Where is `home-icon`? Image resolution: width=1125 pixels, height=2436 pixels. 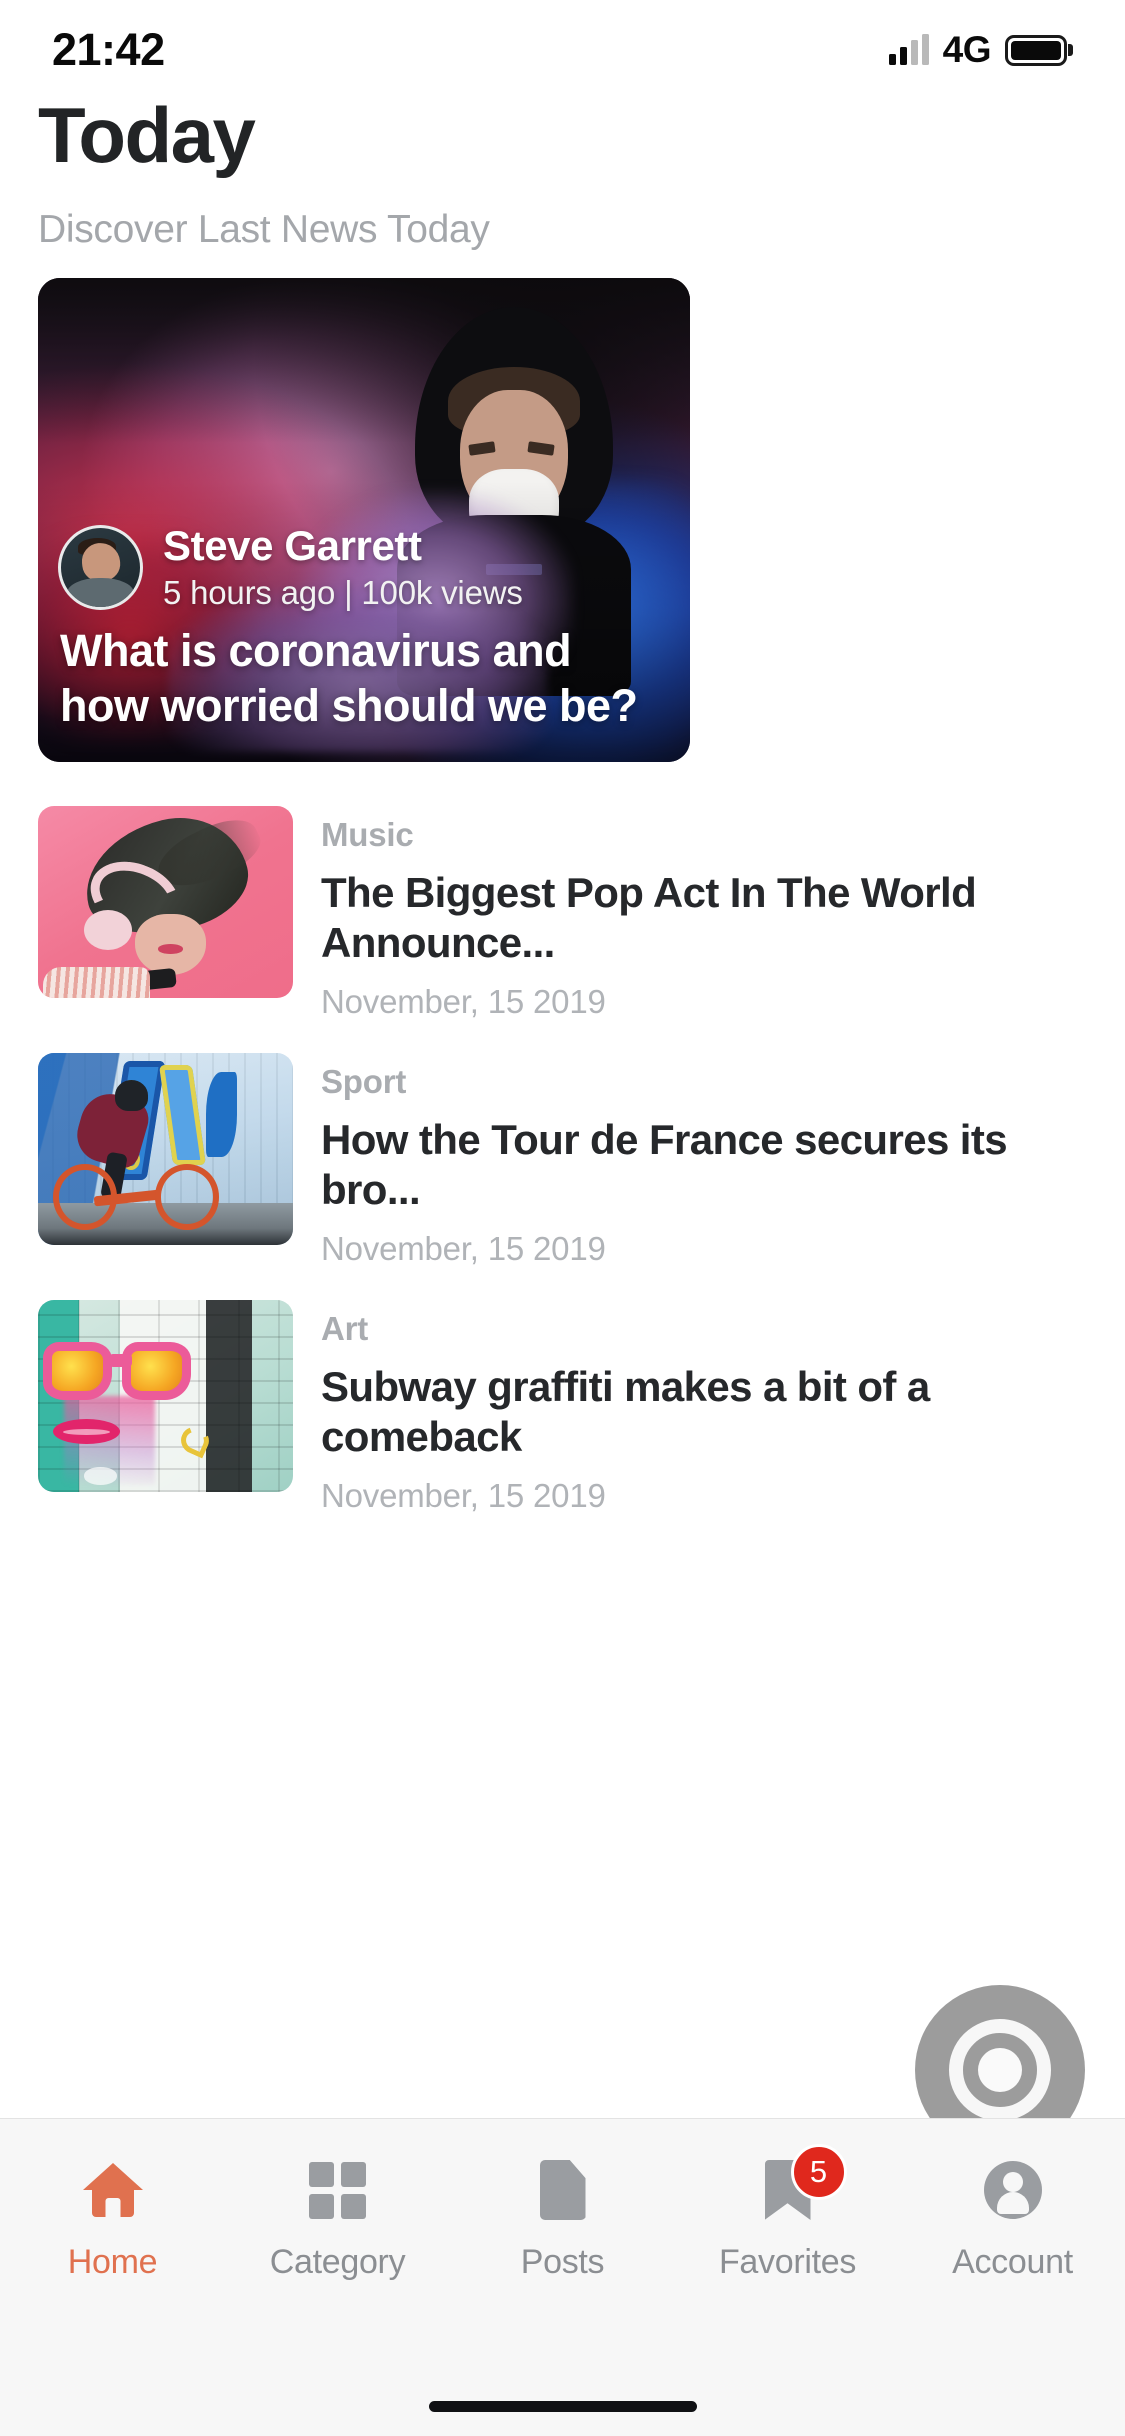 home-icon is located at coordinates (113, 2190).